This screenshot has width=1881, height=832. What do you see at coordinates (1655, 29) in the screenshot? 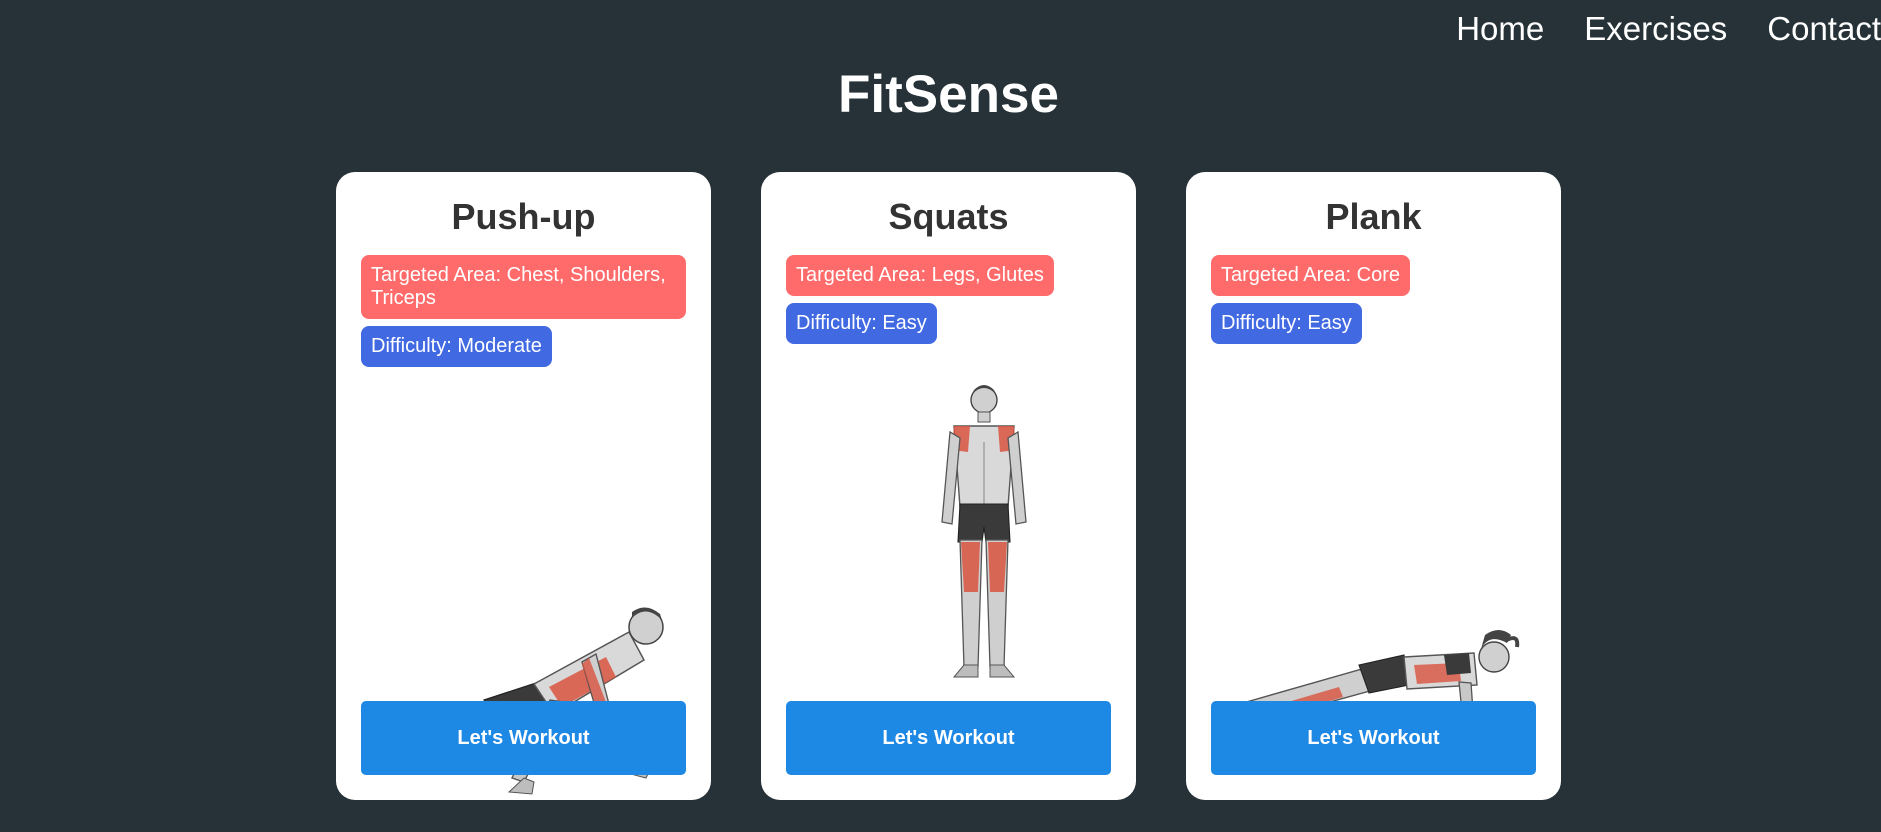
I see `nav-link-exercises: Exercises` at bounding box center [1655, 29].